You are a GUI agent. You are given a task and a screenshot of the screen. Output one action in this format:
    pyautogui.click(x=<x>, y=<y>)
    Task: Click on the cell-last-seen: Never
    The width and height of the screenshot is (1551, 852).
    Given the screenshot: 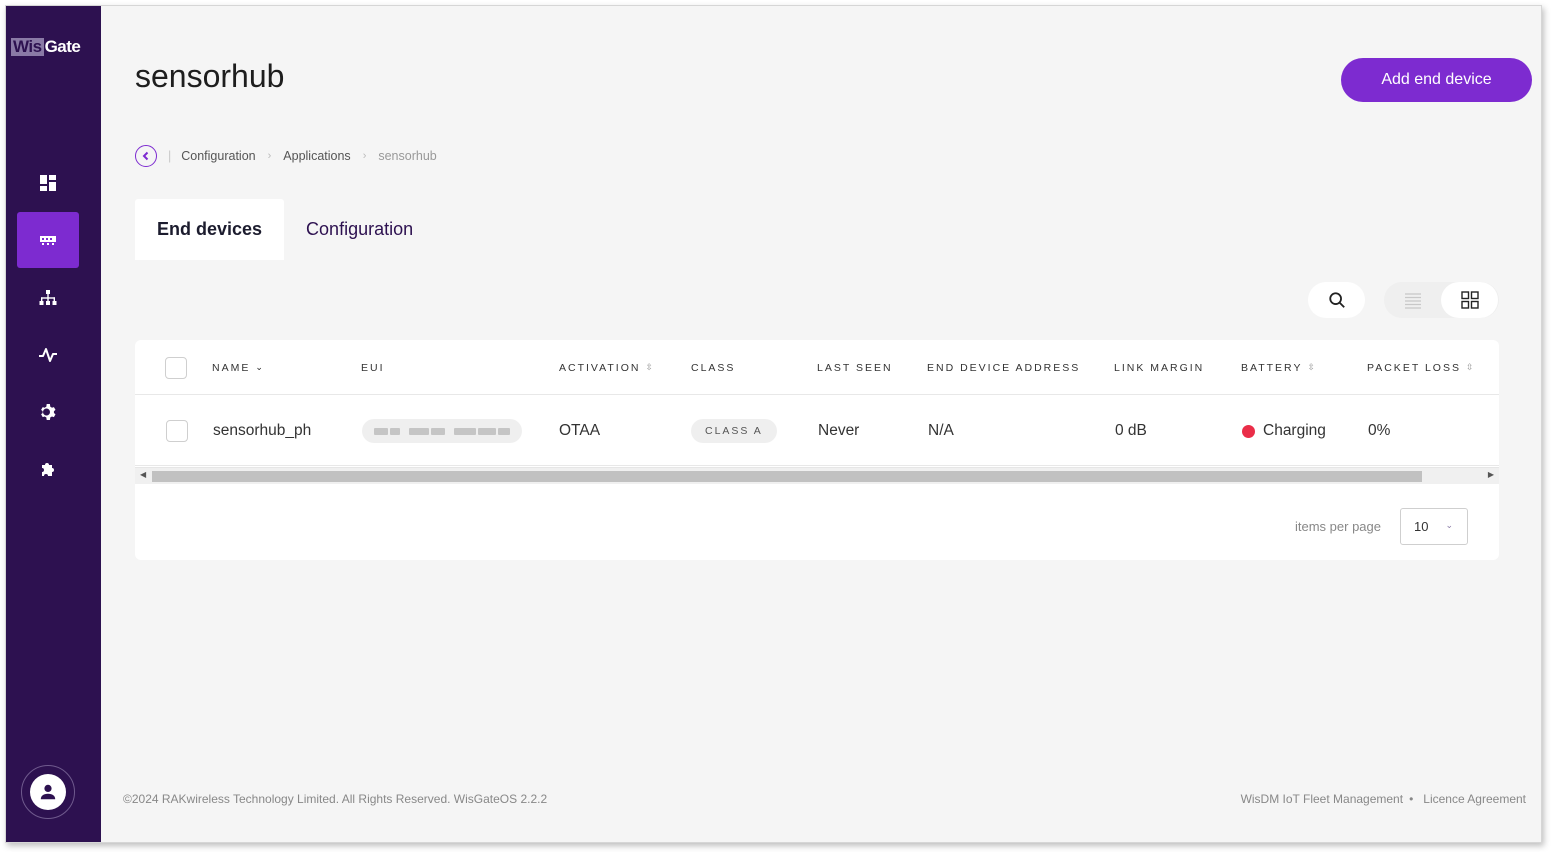 What is the action you would take?
    pyautogui.click(x=839, y=430)
    